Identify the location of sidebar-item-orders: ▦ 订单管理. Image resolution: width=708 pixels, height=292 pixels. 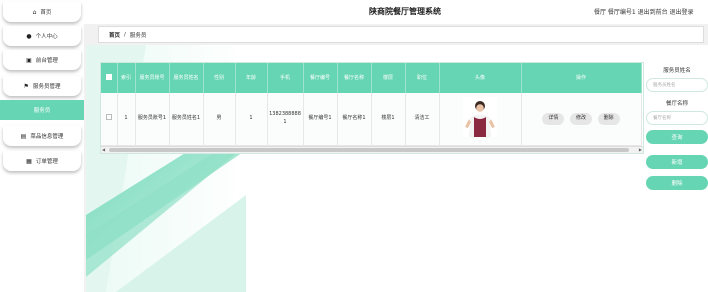
(42, 161).